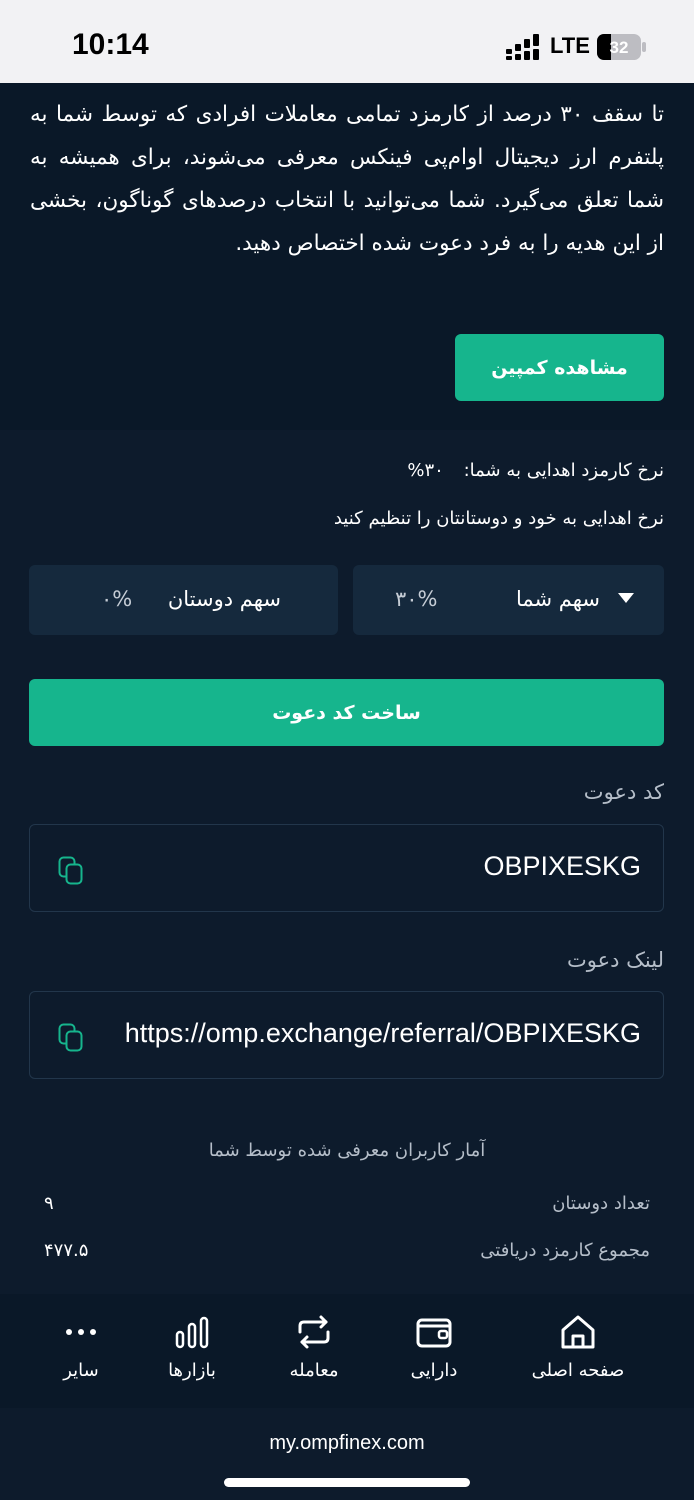 The width and height of the screenshot is (694, 1500). I want to click on battery-level: 32, so click(619, 47).